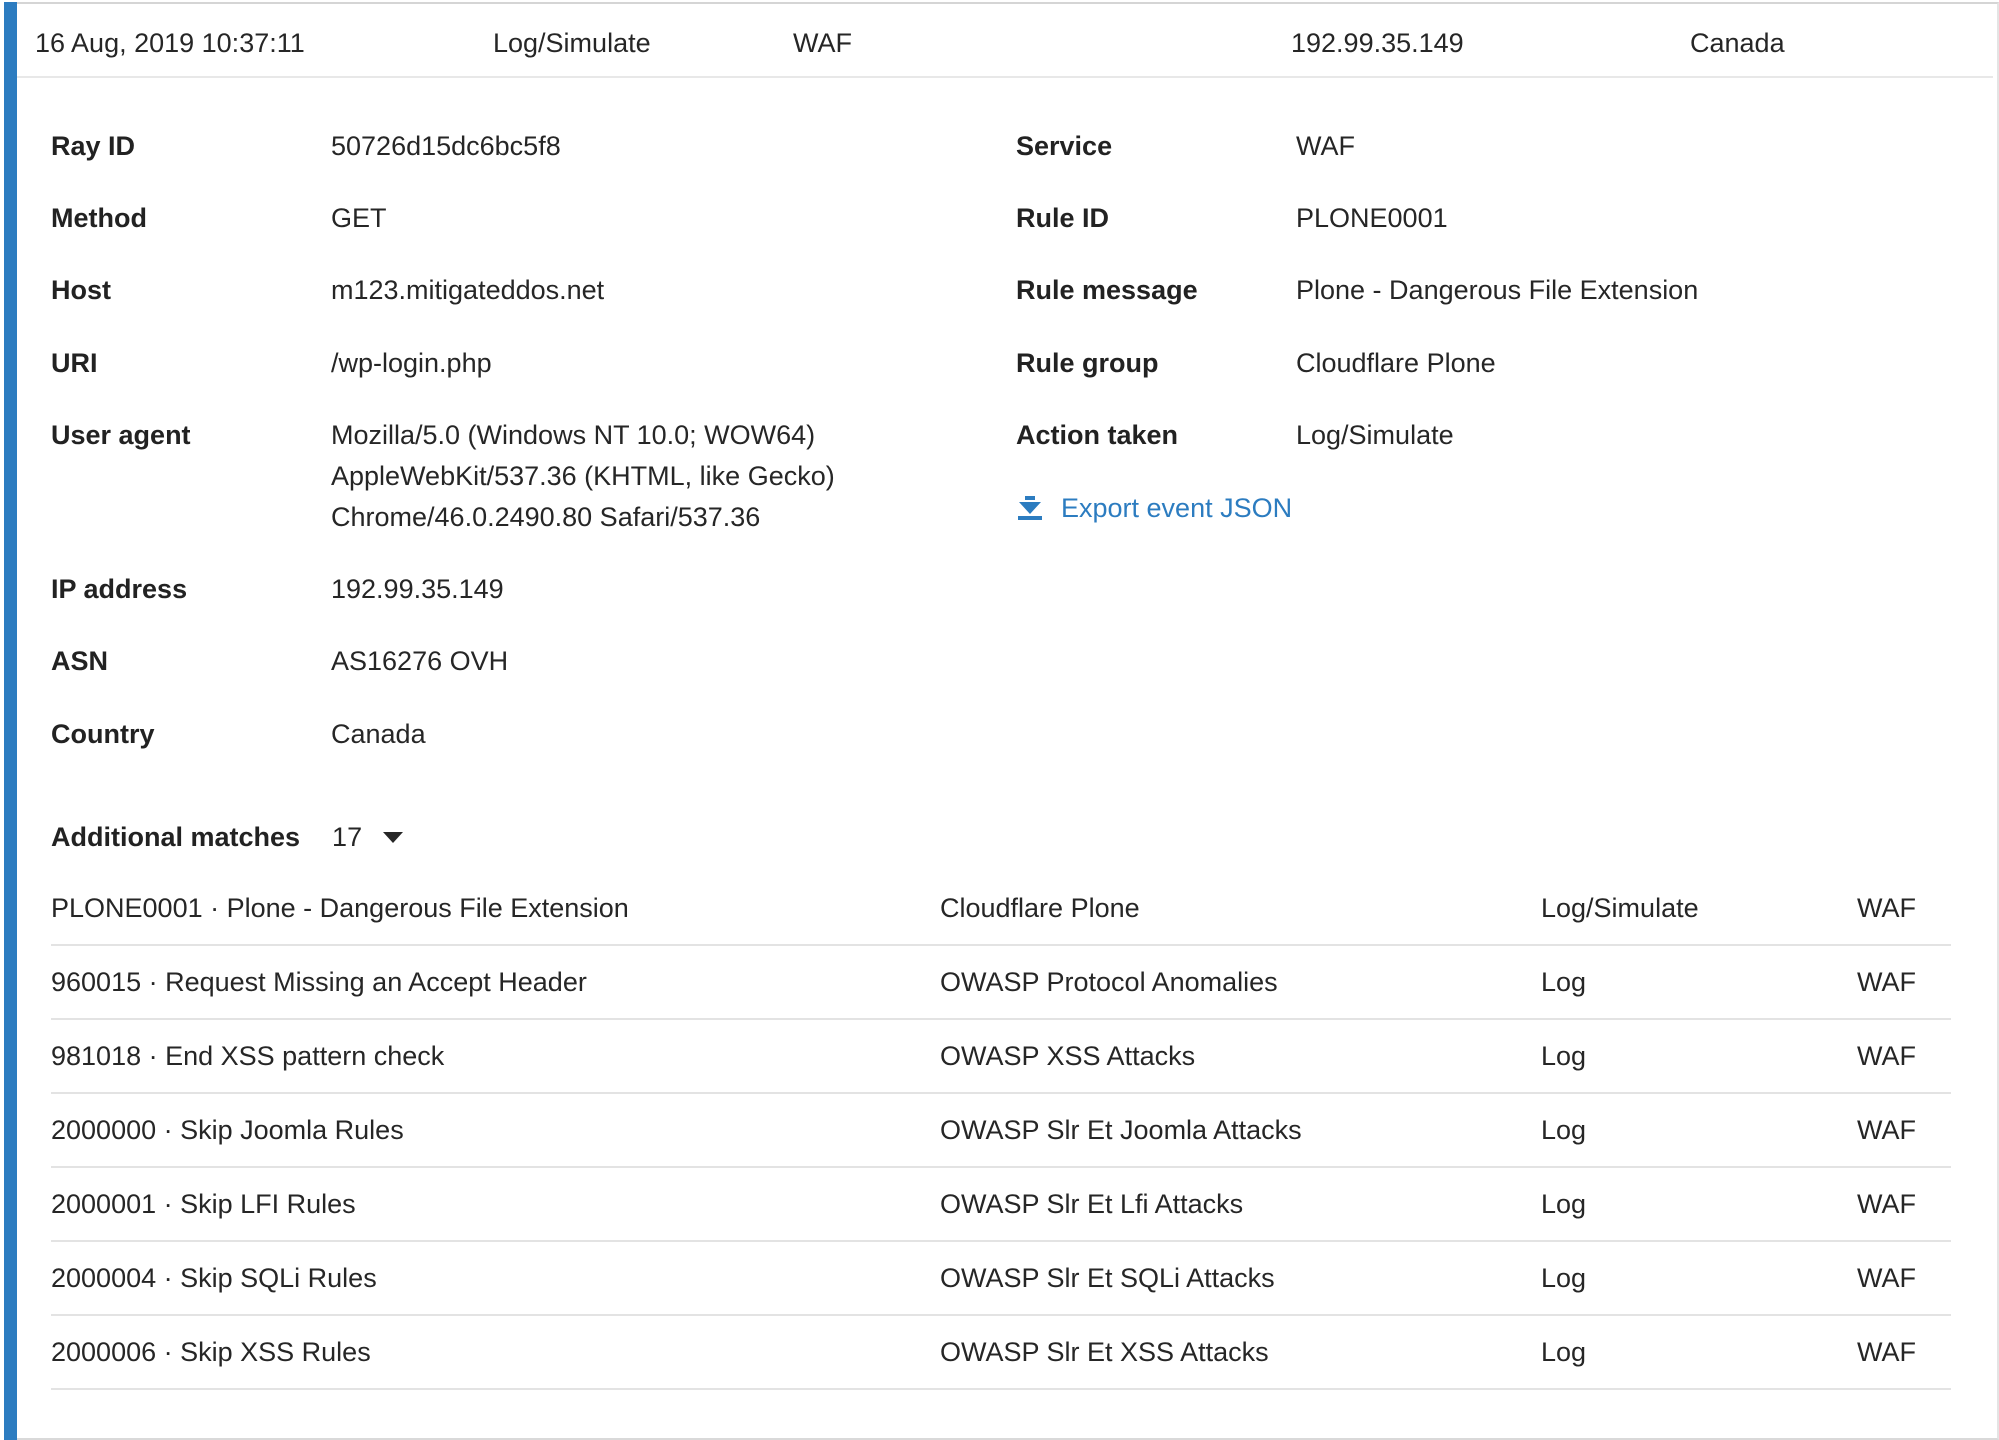 The width and height of the screenshot is (1999, 1440). What do you see at coordinates (1092, 1204) in the screenshot?
I see `match-group: OWASP Slr Et Lfi Attacks` at bounding box center [1092, 1204].